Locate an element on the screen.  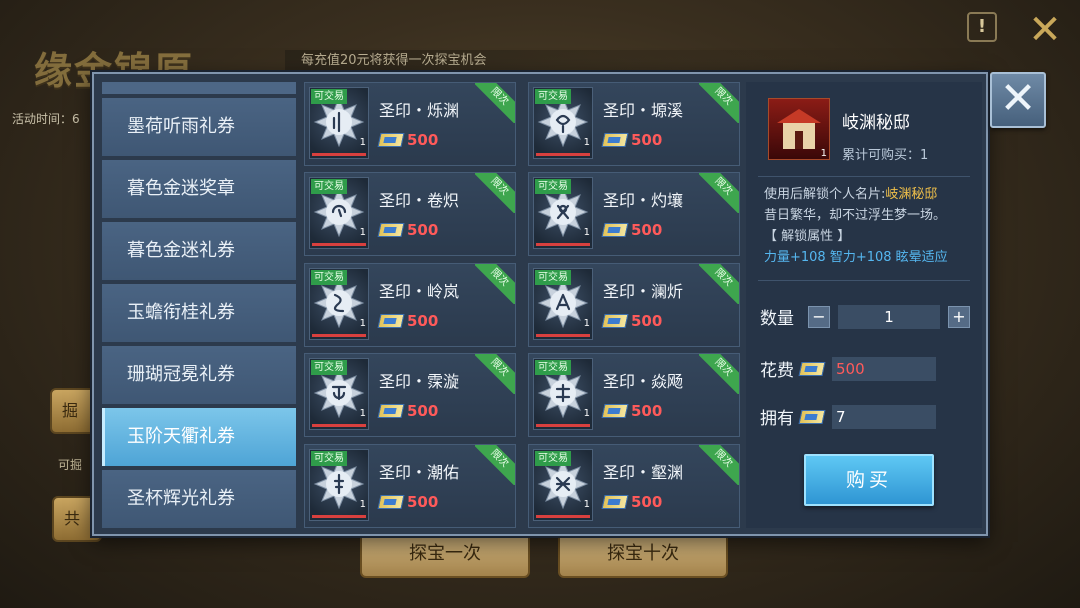
explore-ten-button: 探宝十次 is located at coordinates (643, 554).